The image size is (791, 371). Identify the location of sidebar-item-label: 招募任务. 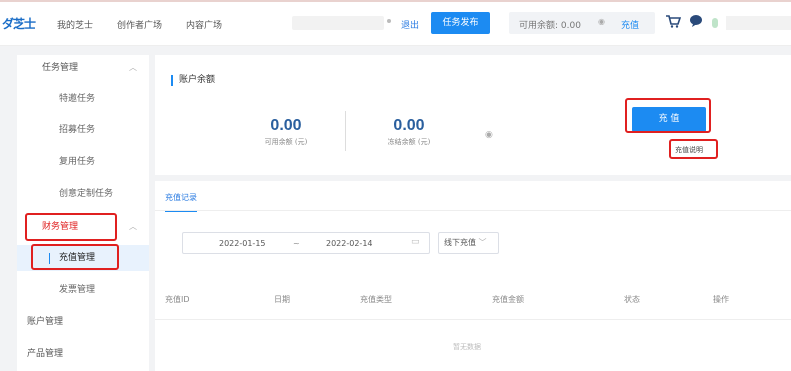
(77, 130).